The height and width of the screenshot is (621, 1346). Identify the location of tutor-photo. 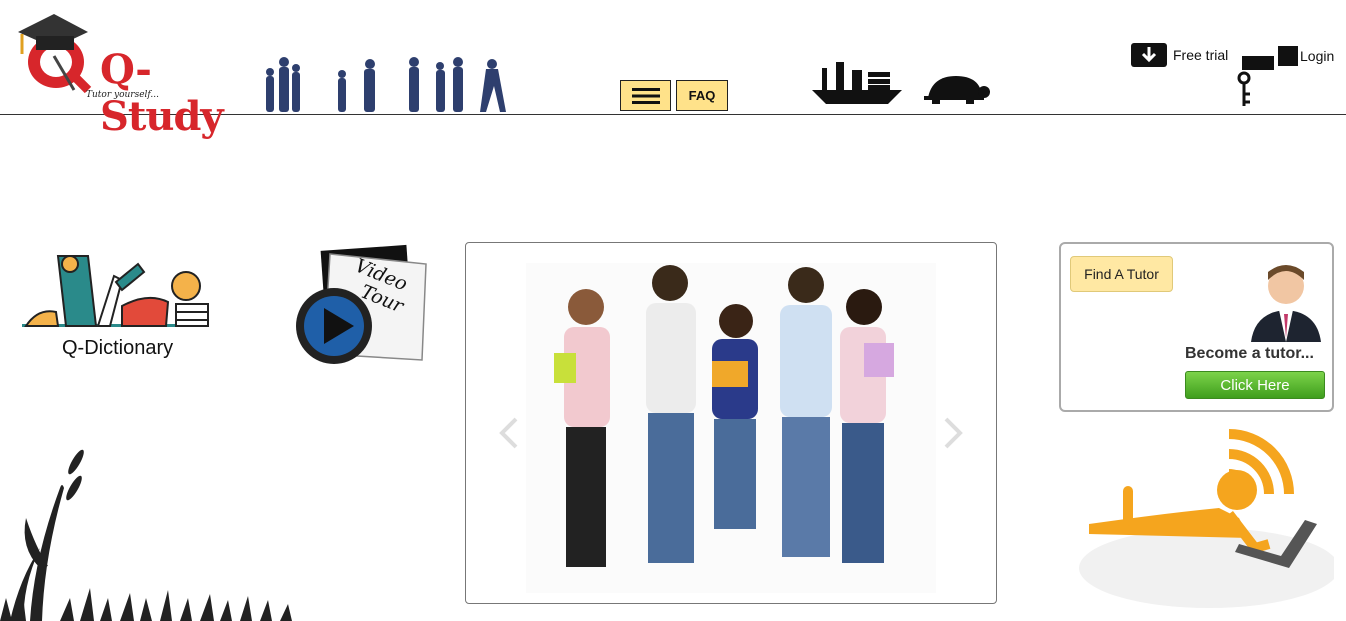
(1286, 300).